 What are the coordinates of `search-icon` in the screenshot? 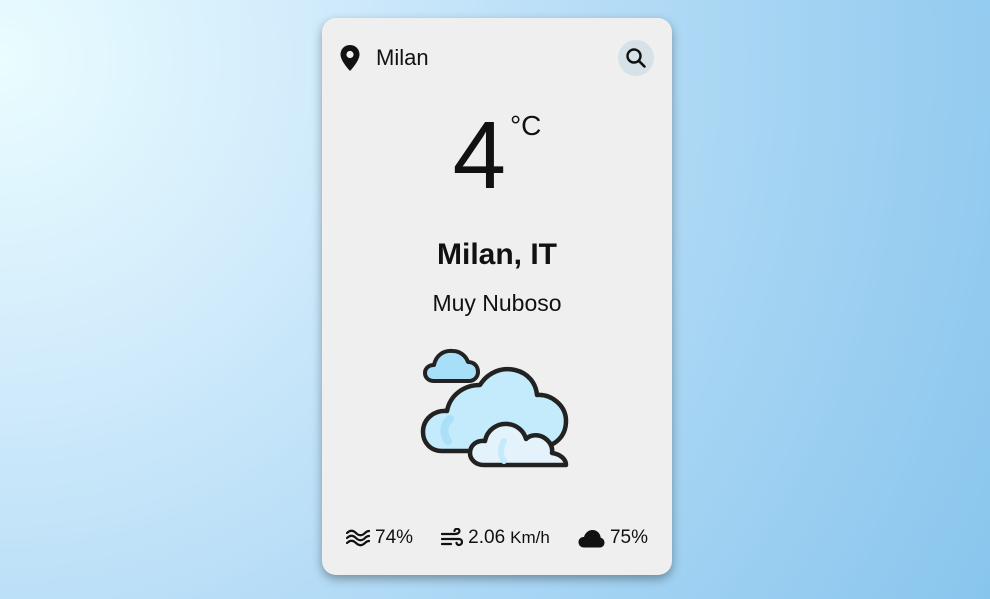 It's located at (636, 58).